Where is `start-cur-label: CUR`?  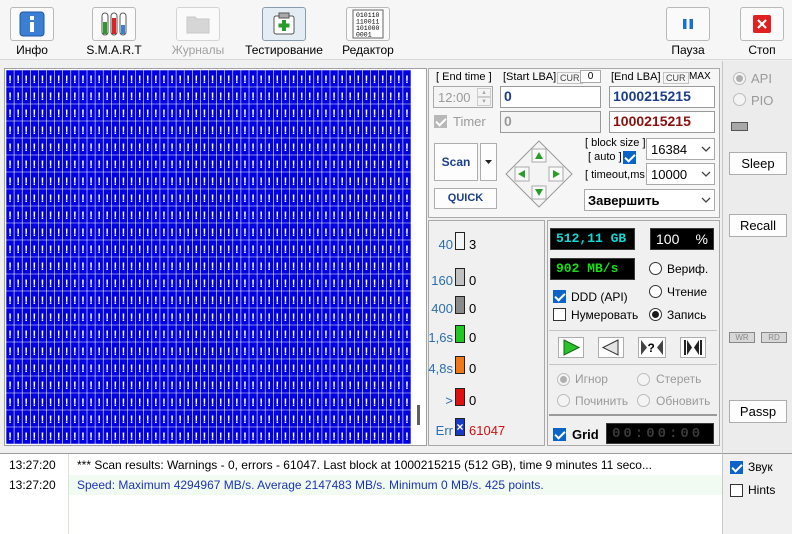
start-cur-label: CUR is located at coordinates (570, 78).